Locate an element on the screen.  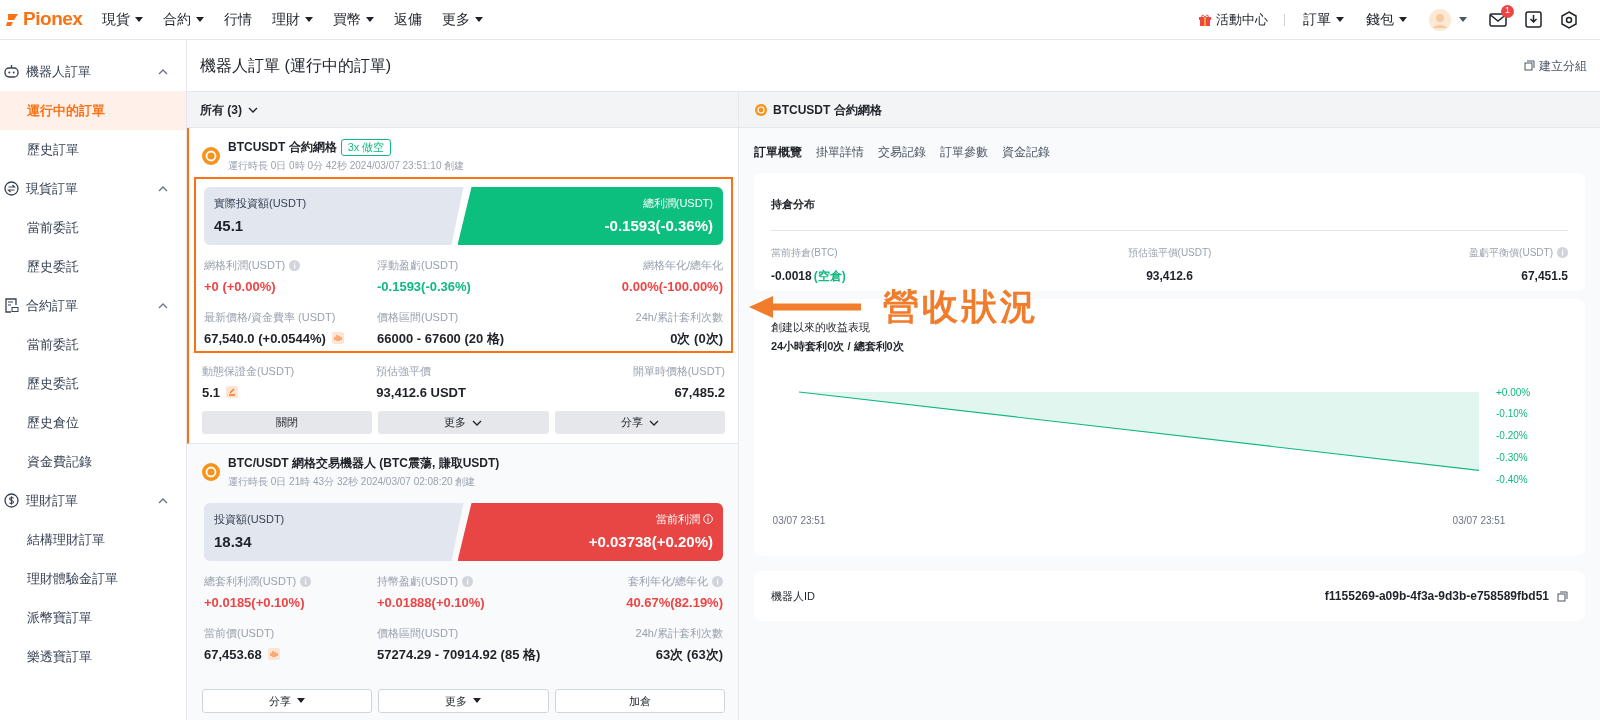
tab: 訂單參數 is located at coordinates (964, 152).